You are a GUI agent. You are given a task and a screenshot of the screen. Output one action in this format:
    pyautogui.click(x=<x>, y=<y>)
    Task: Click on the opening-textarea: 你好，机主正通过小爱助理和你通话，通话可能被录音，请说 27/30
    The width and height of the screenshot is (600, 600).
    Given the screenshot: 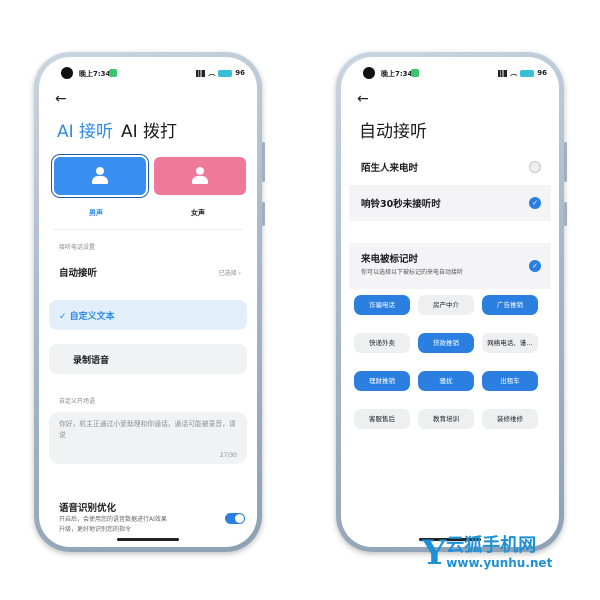 What is the action you would take?
    pyautogui.click(x=148, y=438)
    